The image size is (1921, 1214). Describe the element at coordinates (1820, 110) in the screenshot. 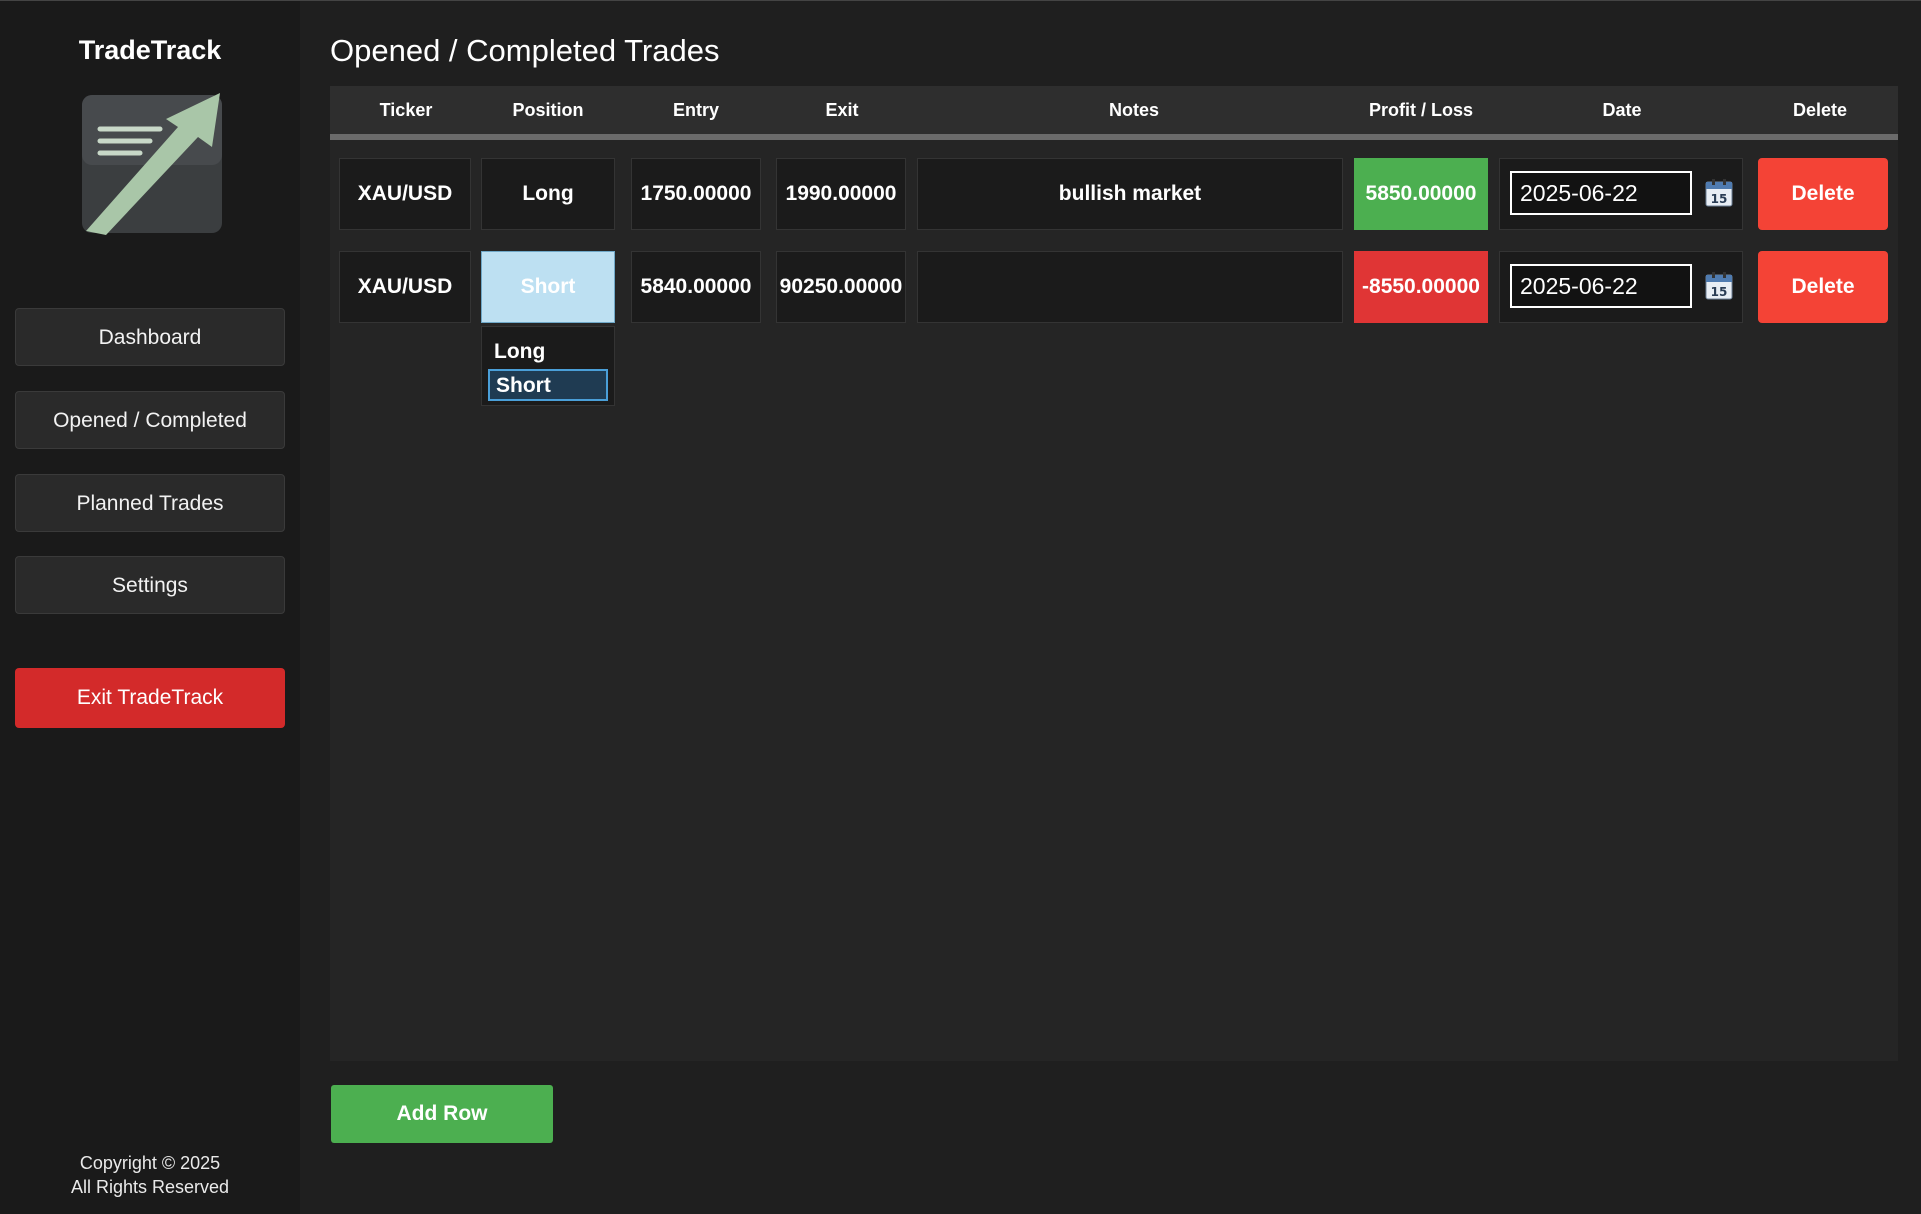

I see `column-header-delete: Delete` at that location.